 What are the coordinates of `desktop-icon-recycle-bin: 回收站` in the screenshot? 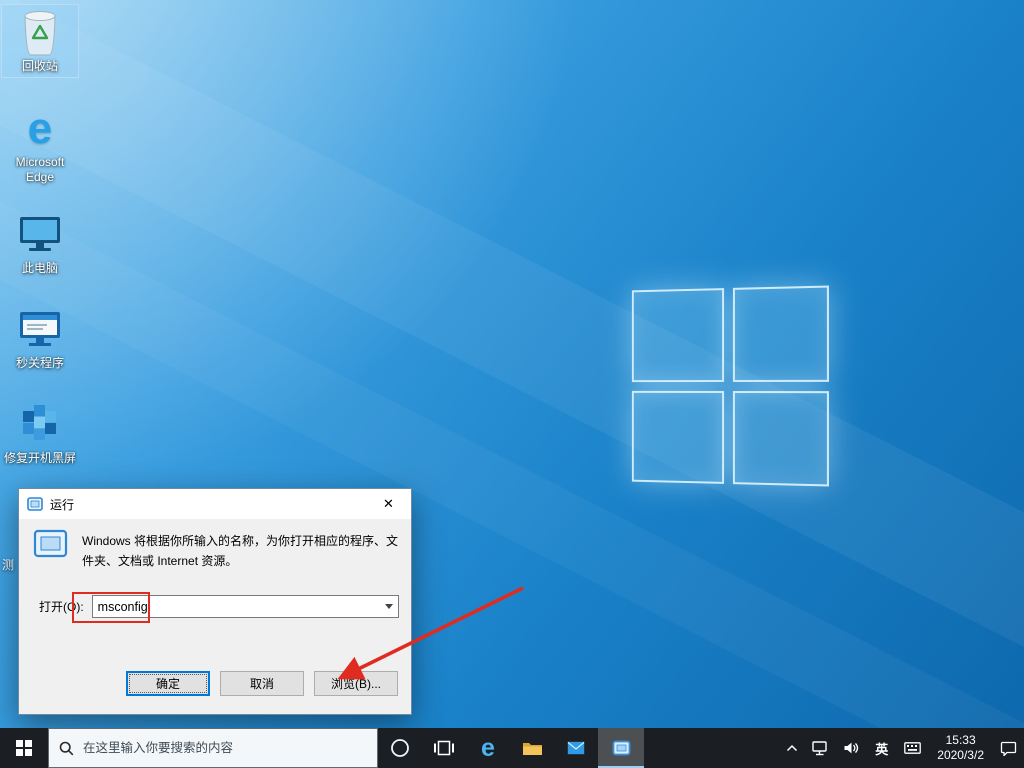 It's located at (40, 41).